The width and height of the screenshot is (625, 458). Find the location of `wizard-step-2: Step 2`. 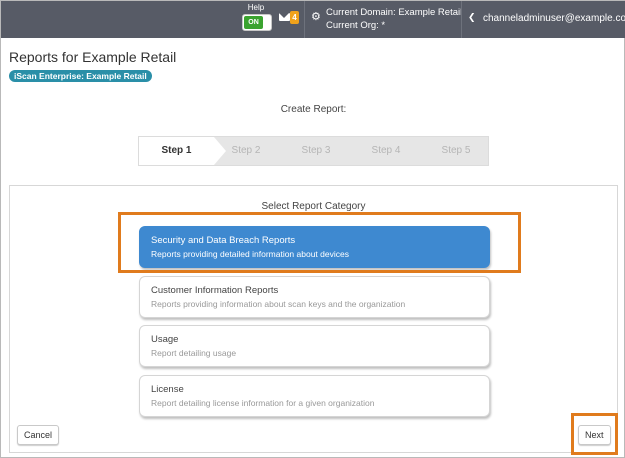

wizard-step-2: Step 2 is located at coordinates (246, 150).